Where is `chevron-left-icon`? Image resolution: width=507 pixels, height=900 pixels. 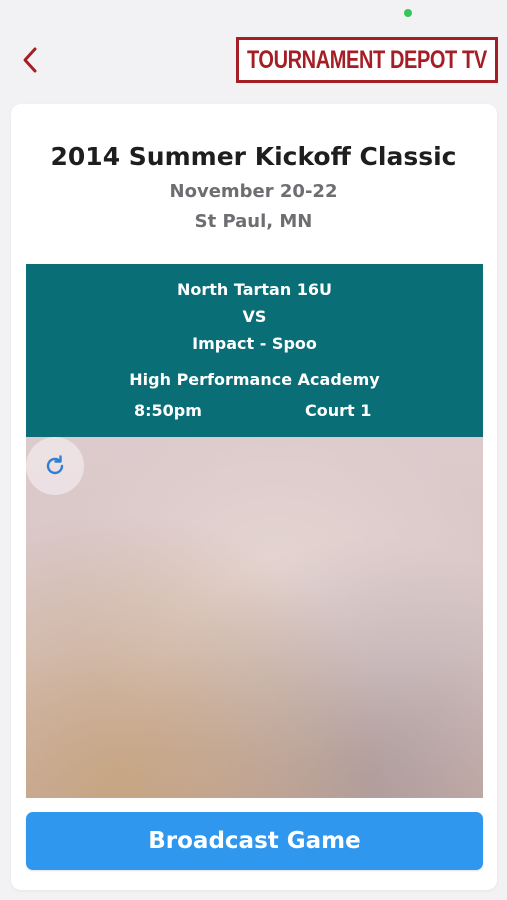 chevron-left-icon is located at coordinates (30, 60).